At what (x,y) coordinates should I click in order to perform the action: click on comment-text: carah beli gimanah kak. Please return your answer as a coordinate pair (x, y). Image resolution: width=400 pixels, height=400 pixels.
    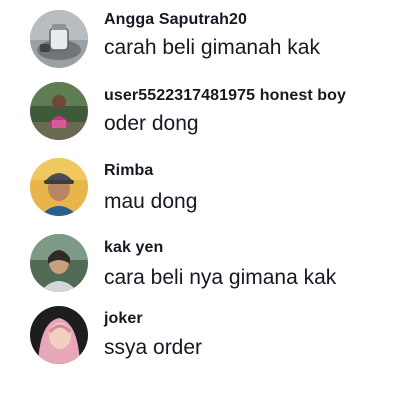
    Looking at the image, I should click on (212, 47).